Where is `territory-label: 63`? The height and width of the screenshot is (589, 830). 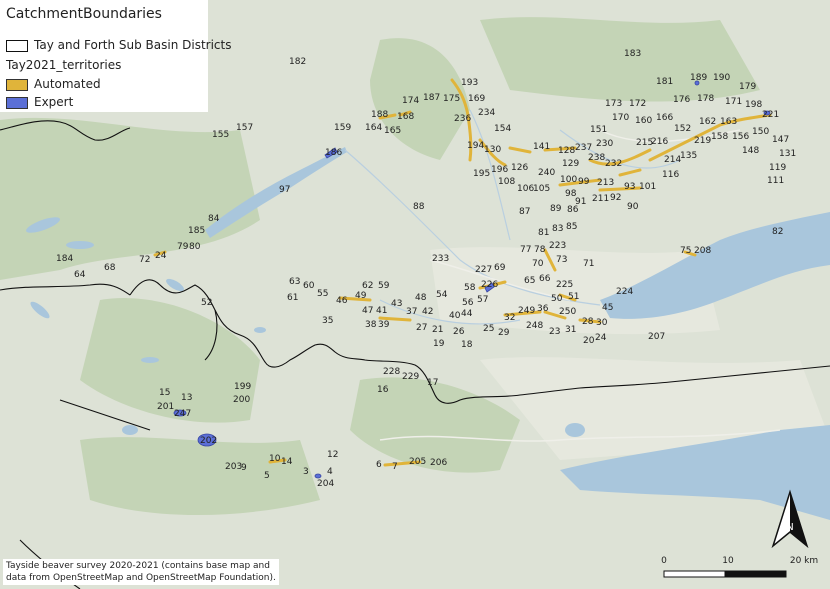
territory-label: 63 is located at coordinates (294, 282).